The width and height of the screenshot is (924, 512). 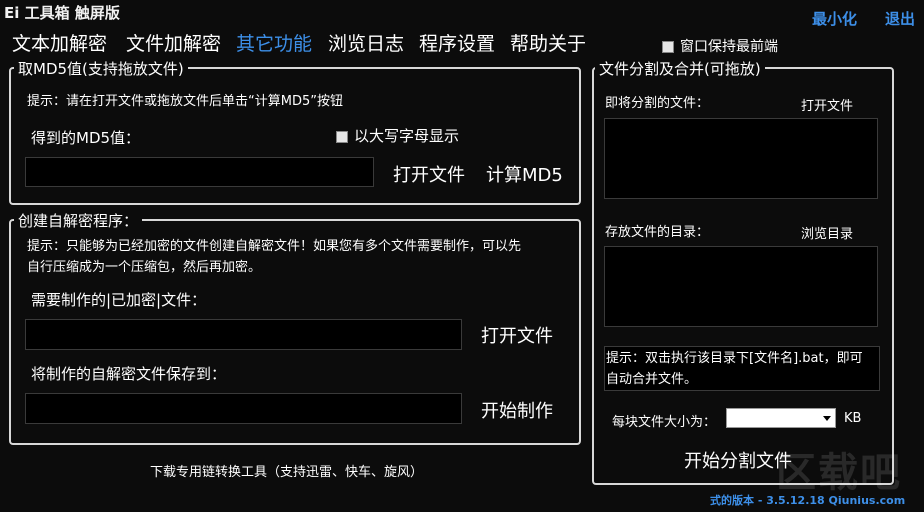 I want to click on split-size-label: 每块文件大小为：, so click(x=664, y=422).